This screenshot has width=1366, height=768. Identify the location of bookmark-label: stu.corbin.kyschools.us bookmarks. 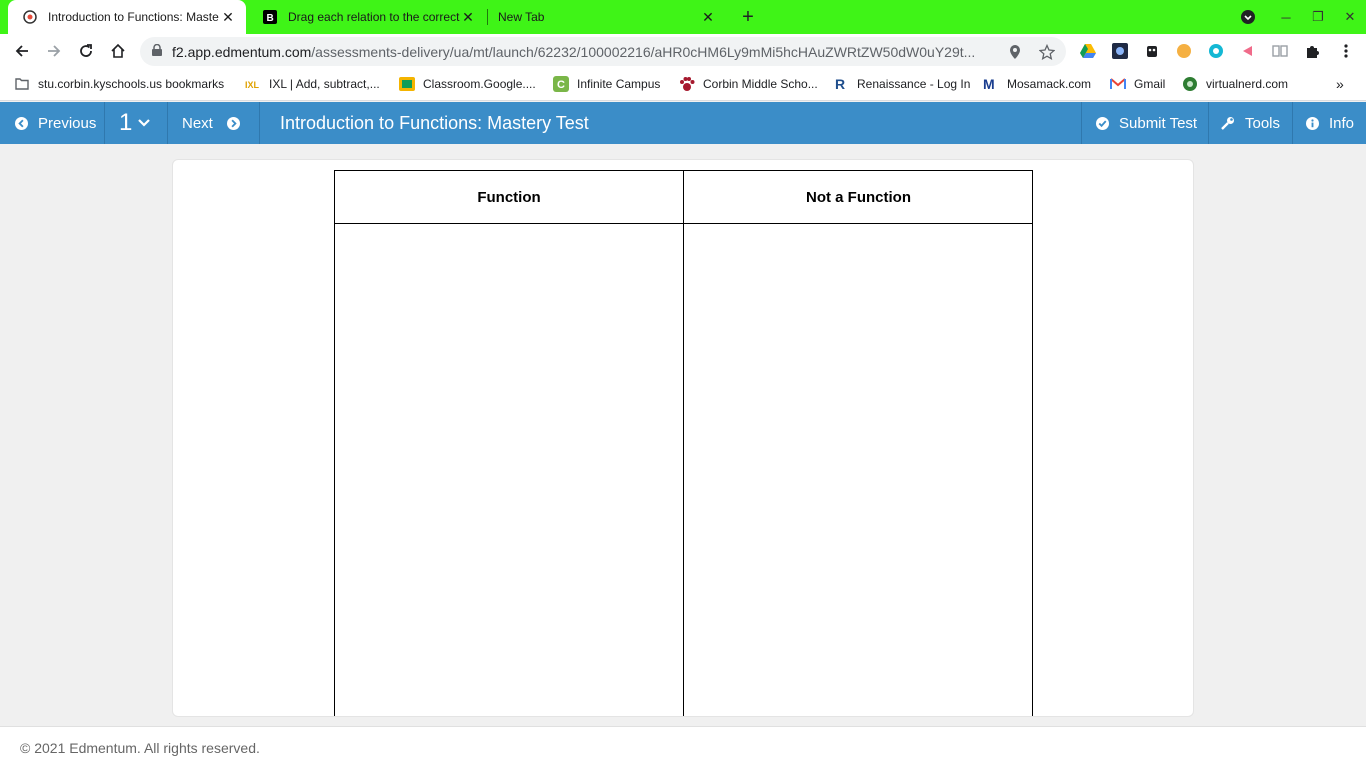
(131, 84).